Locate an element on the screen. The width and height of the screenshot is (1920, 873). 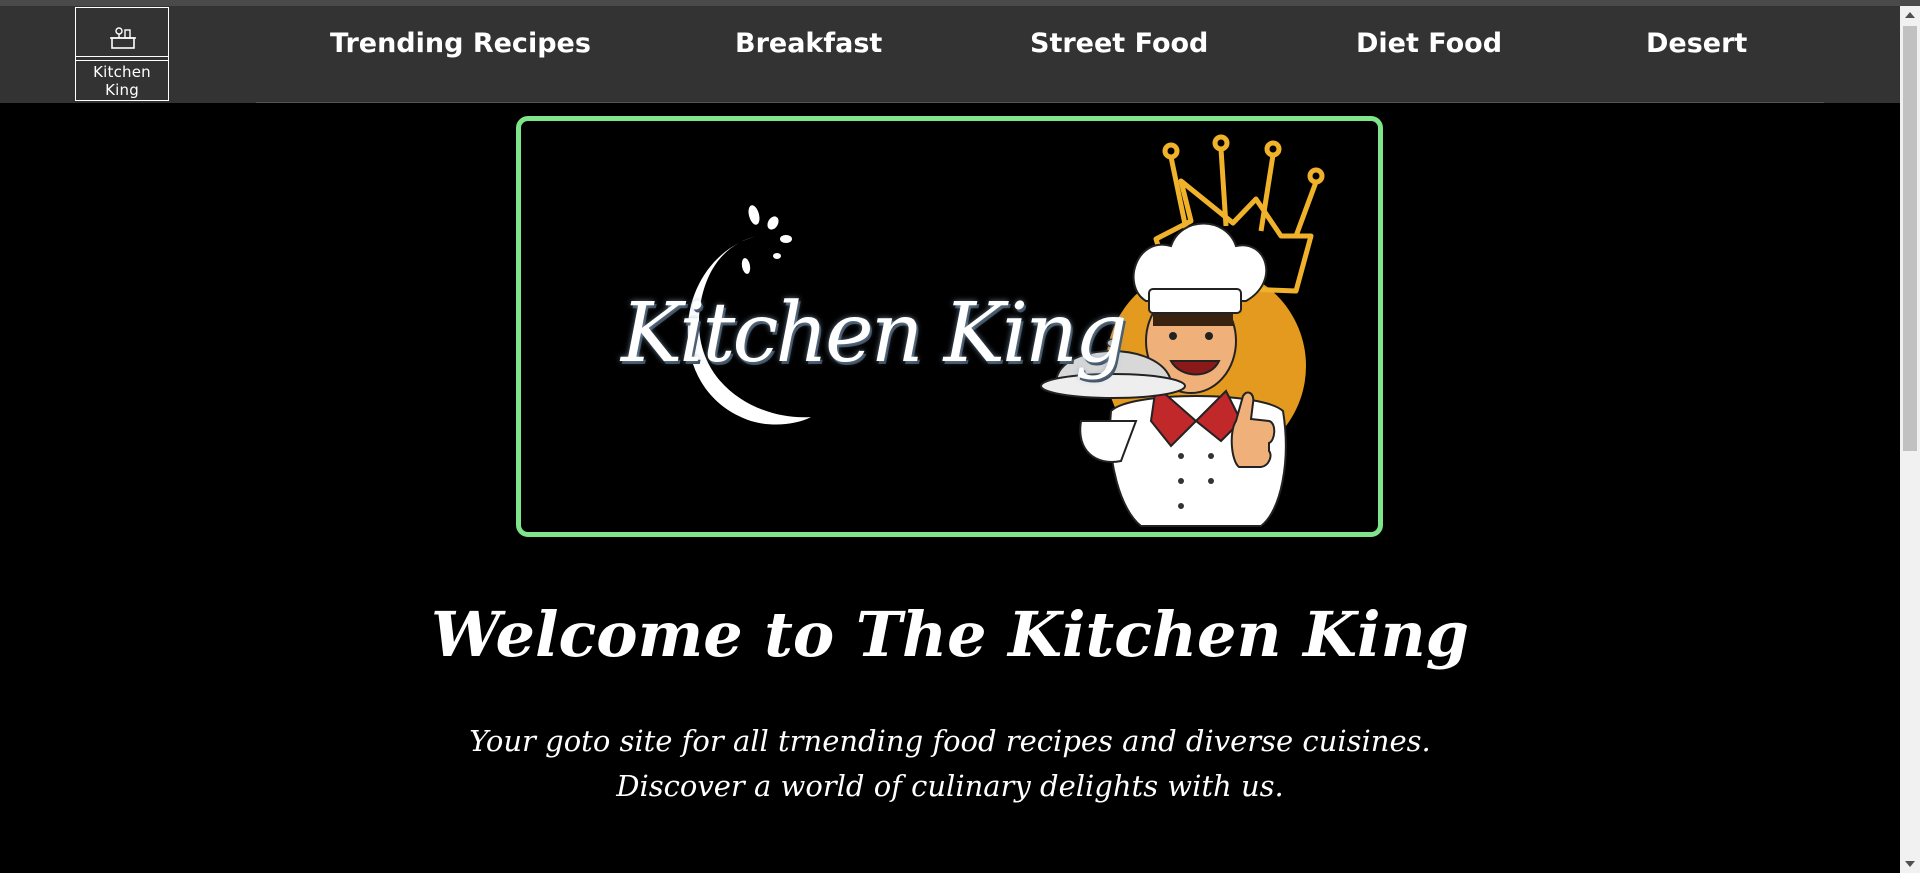
nav-item-street-food: Street Food is located at coordinates (1119, 43).